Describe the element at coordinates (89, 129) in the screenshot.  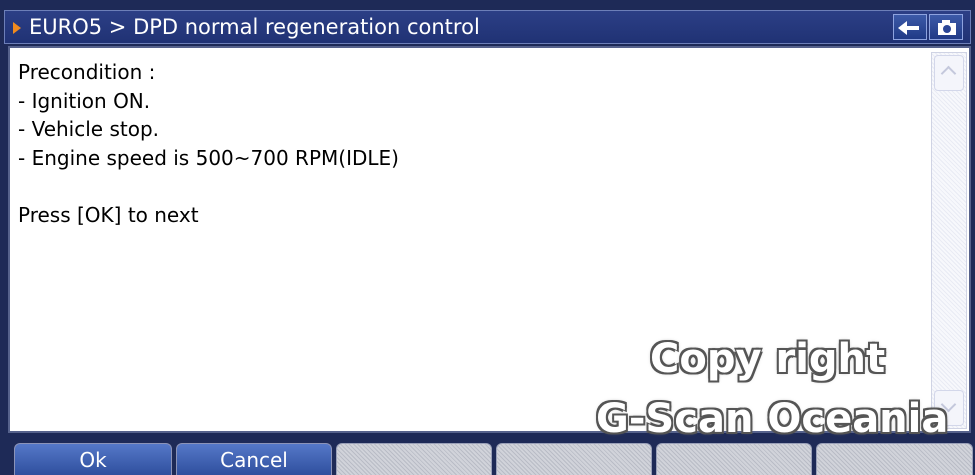
I see `precondition-item: - Vehicle stop.` at that location.